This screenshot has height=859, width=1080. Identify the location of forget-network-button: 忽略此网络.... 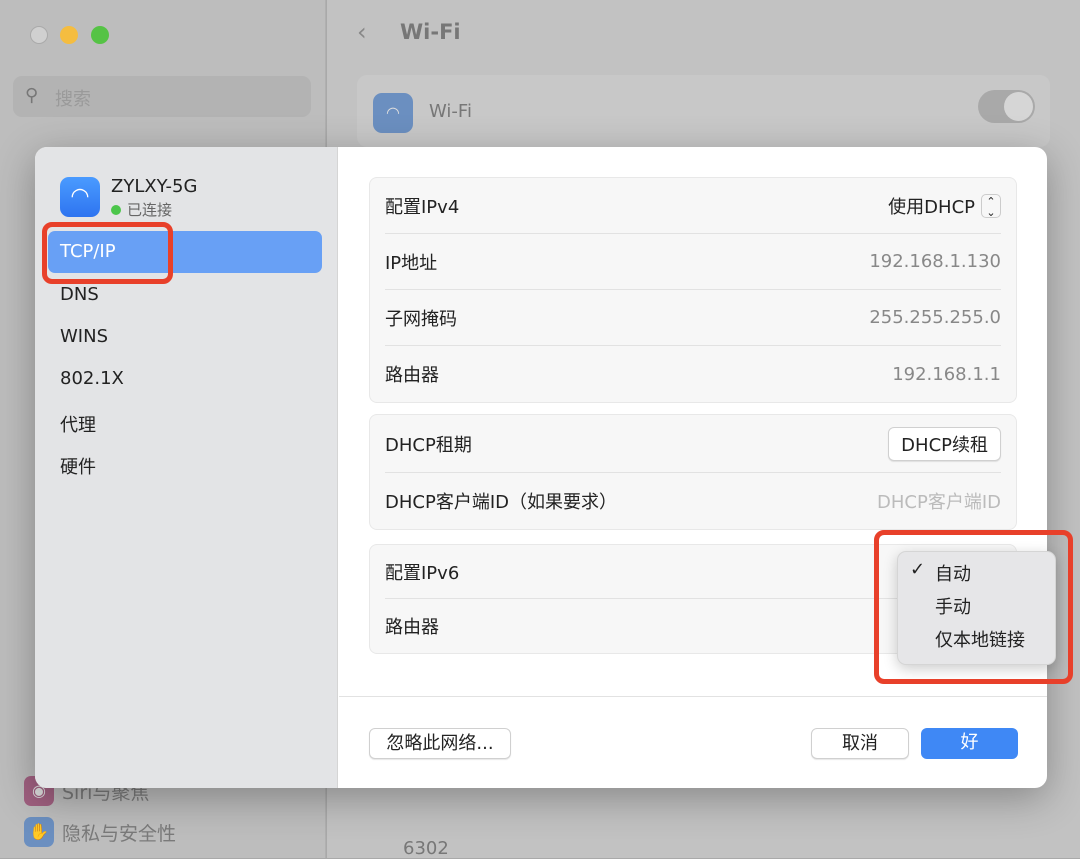
(440, 743).